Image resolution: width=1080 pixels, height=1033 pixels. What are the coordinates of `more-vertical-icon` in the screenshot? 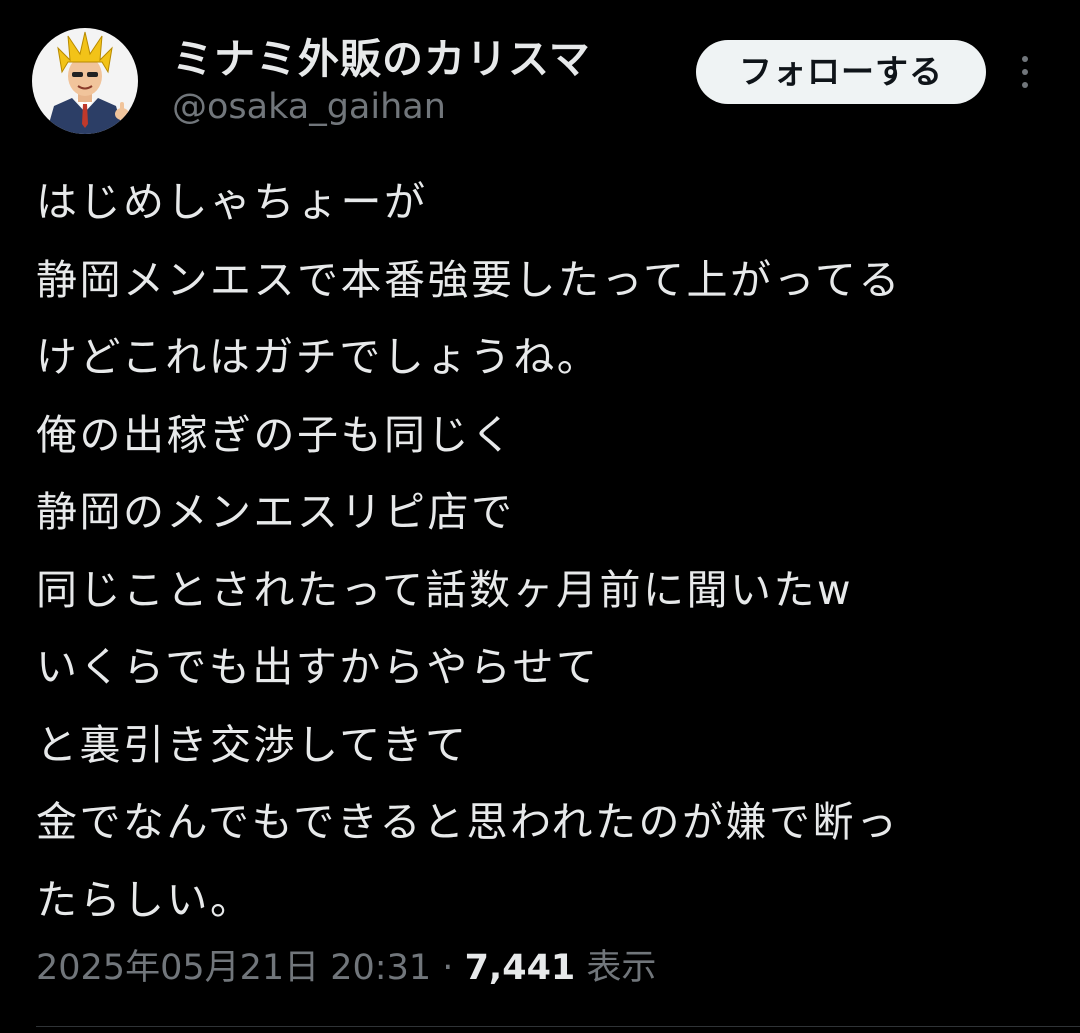 It's located at (1025, 72).